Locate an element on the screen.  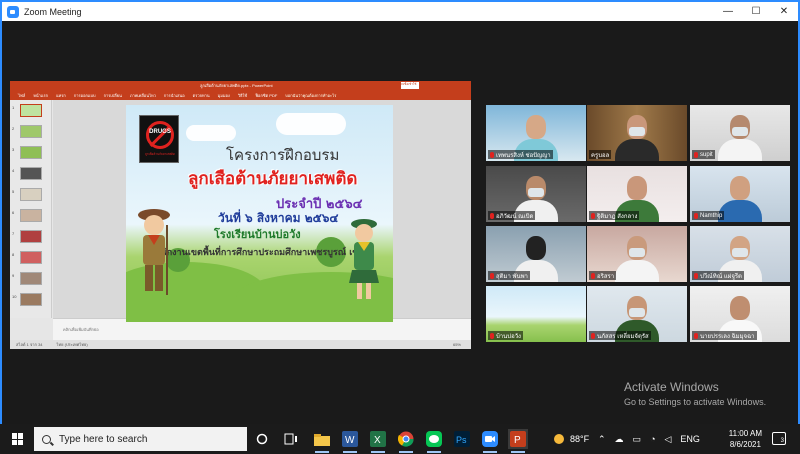
ppt-tab: การออกแบบ is located at coordinates (85, 95).